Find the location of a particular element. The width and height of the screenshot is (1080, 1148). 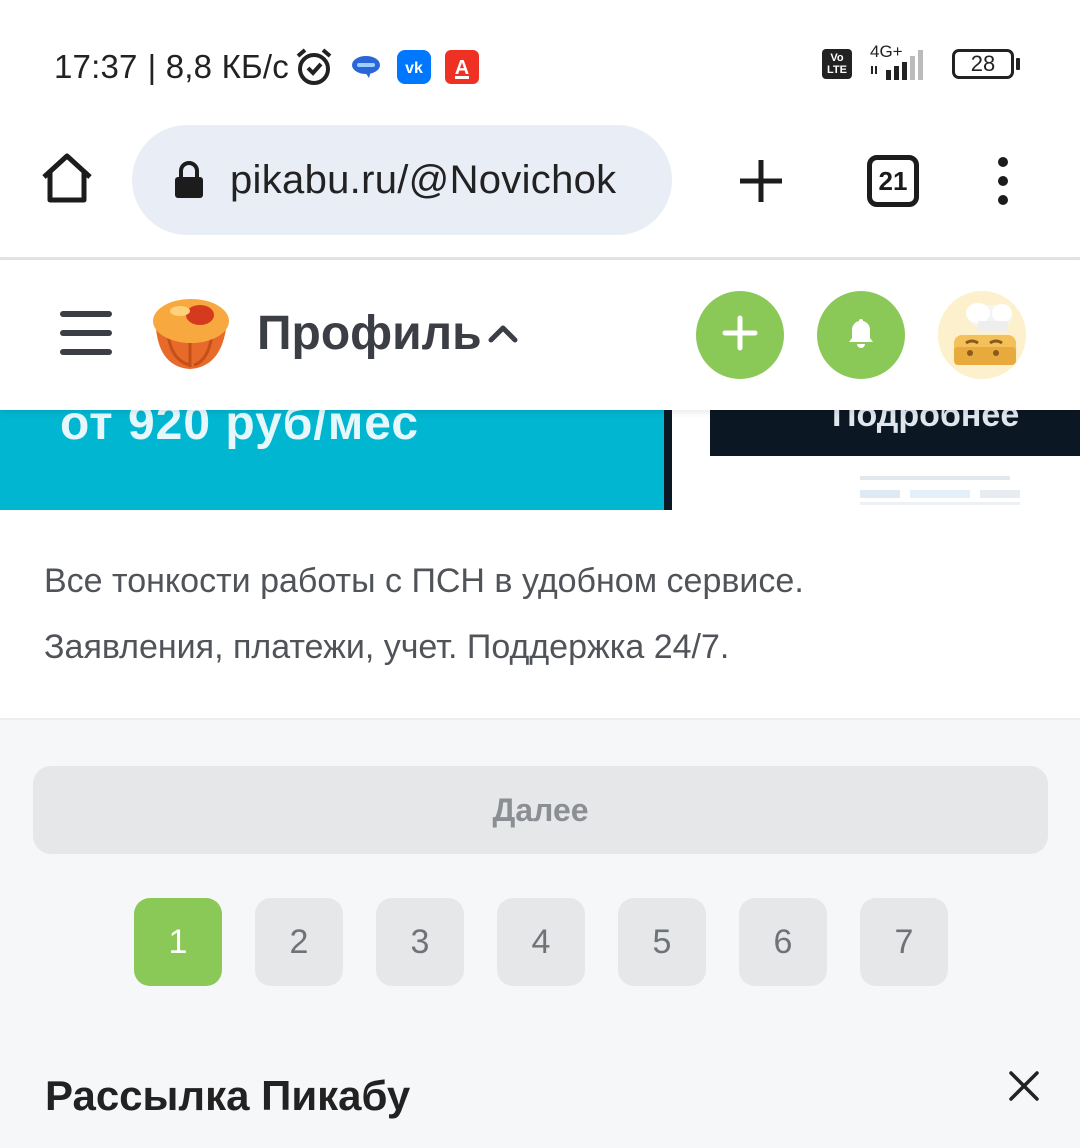

add-post-button is located at coordinates (740, 335).